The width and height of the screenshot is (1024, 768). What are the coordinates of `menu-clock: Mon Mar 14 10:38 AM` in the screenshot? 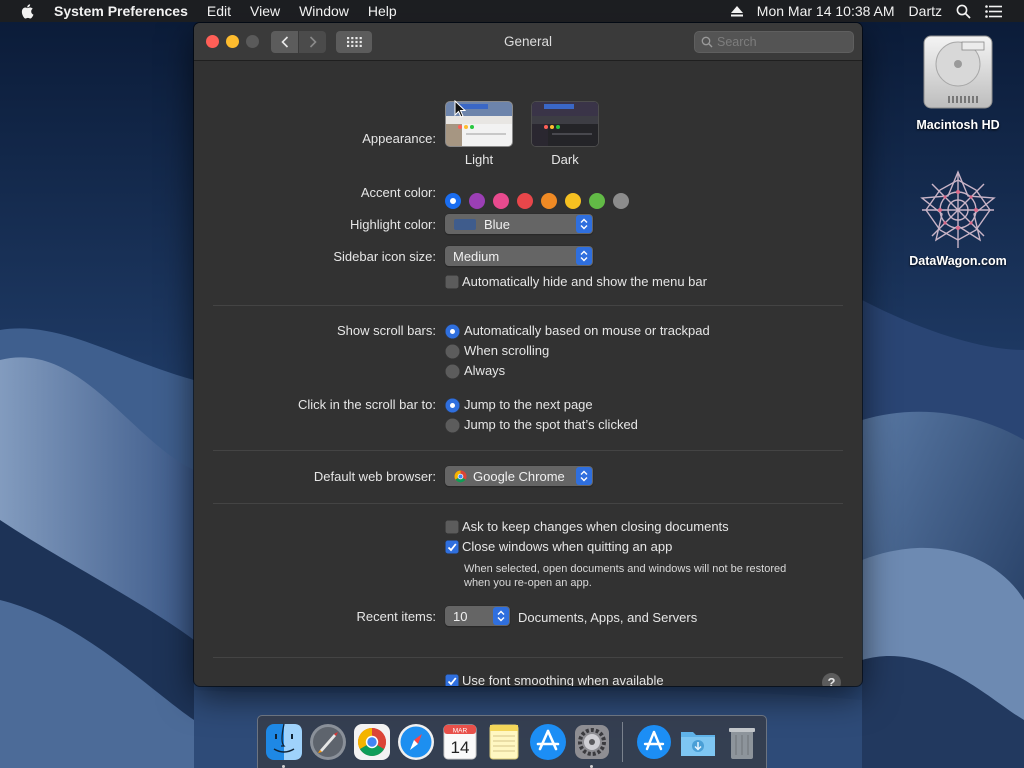 It's located at (826, 11).